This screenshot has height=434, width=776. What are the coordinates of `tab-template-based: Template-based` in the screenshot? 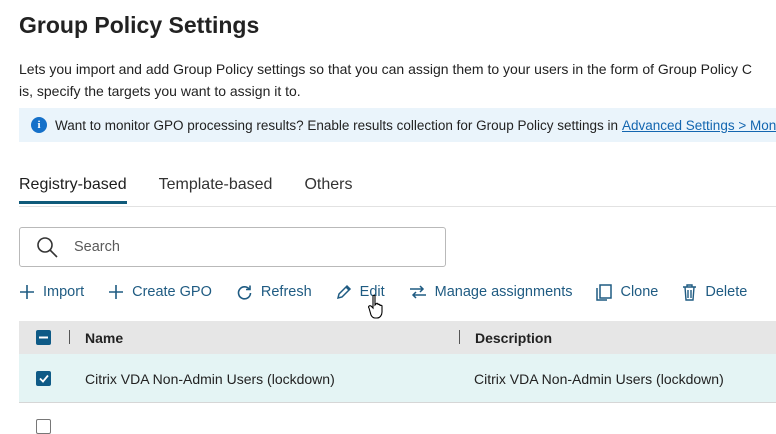 It's located at (216, 189).